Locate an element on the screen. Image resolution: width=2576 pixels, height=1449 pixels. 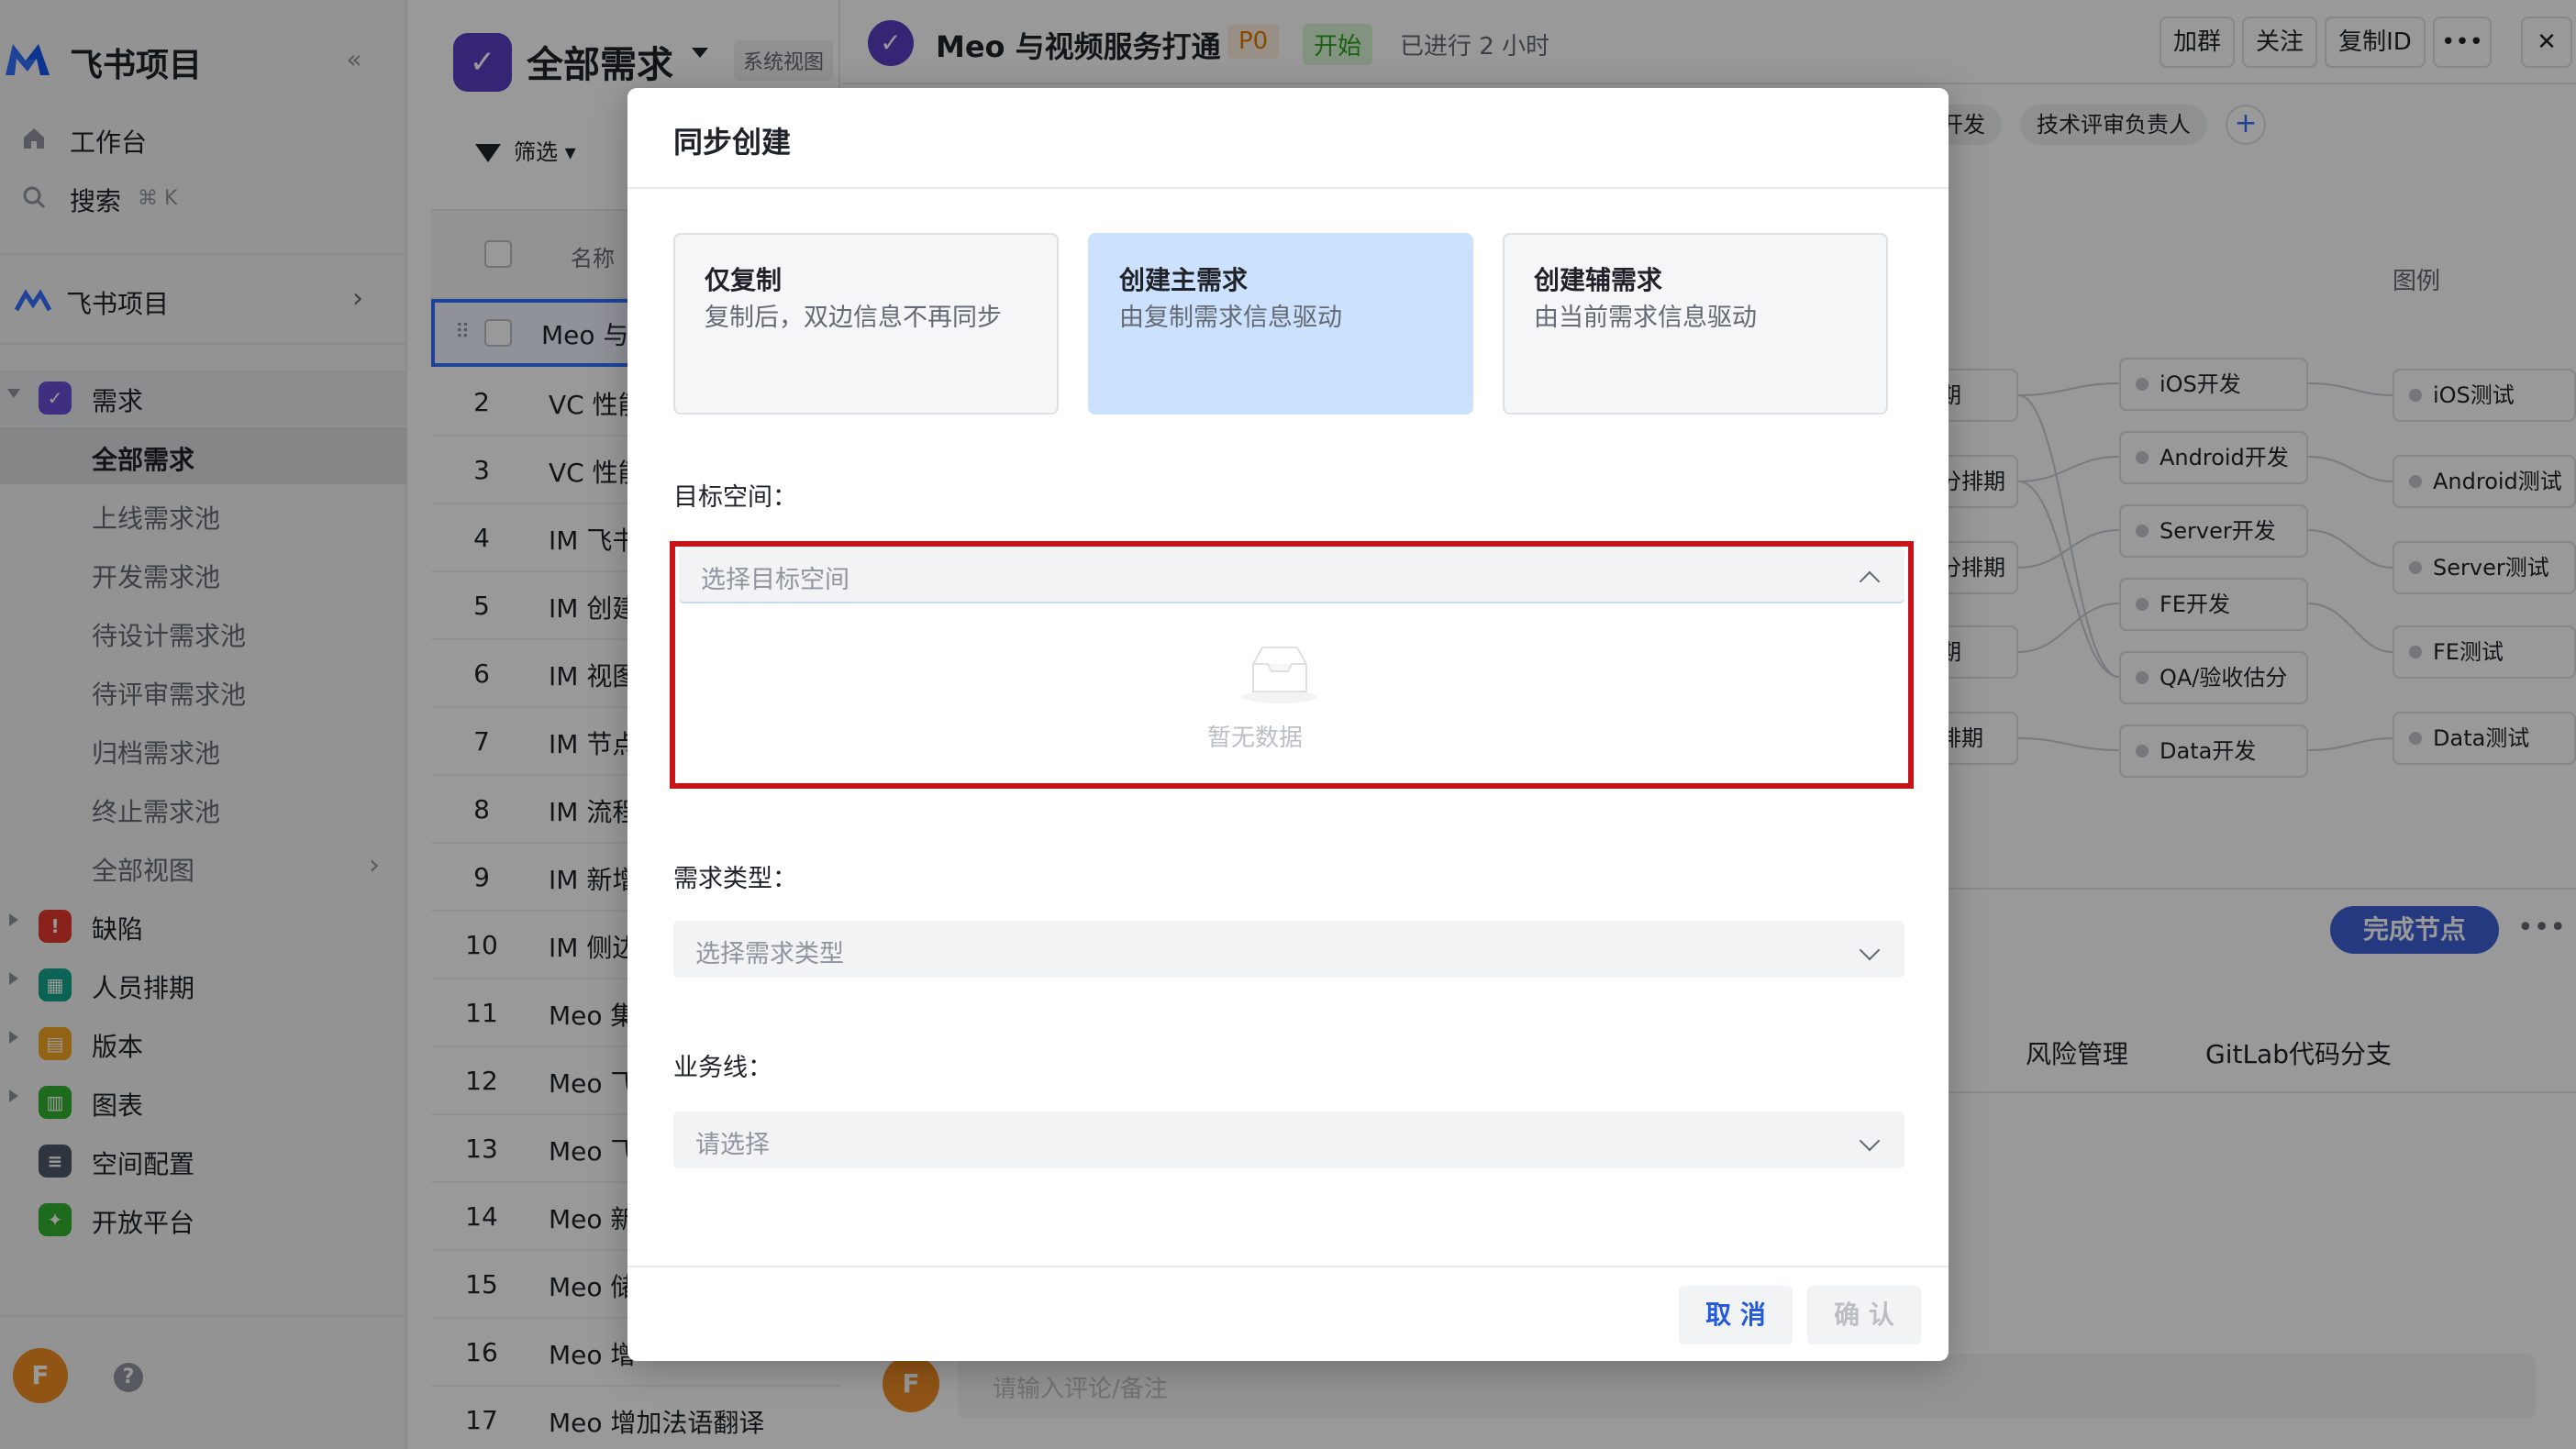
business-line-label: 业务线： is located at coordinates (722, 1068).